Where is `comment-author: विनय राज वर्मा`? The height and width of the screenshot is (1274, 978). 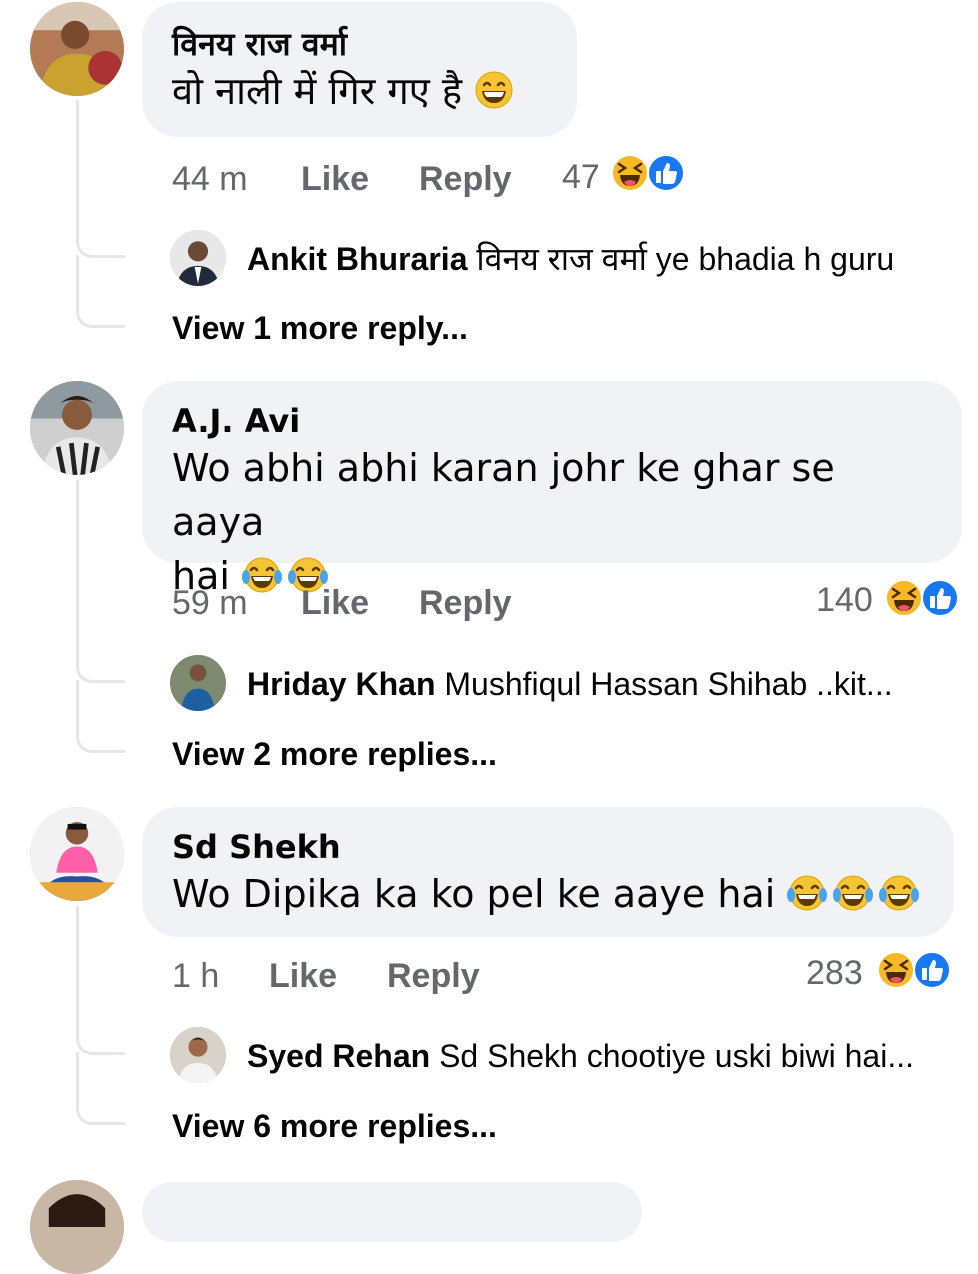
comment-author: विनय राज वर्मा is located at coordinates (359, 44).